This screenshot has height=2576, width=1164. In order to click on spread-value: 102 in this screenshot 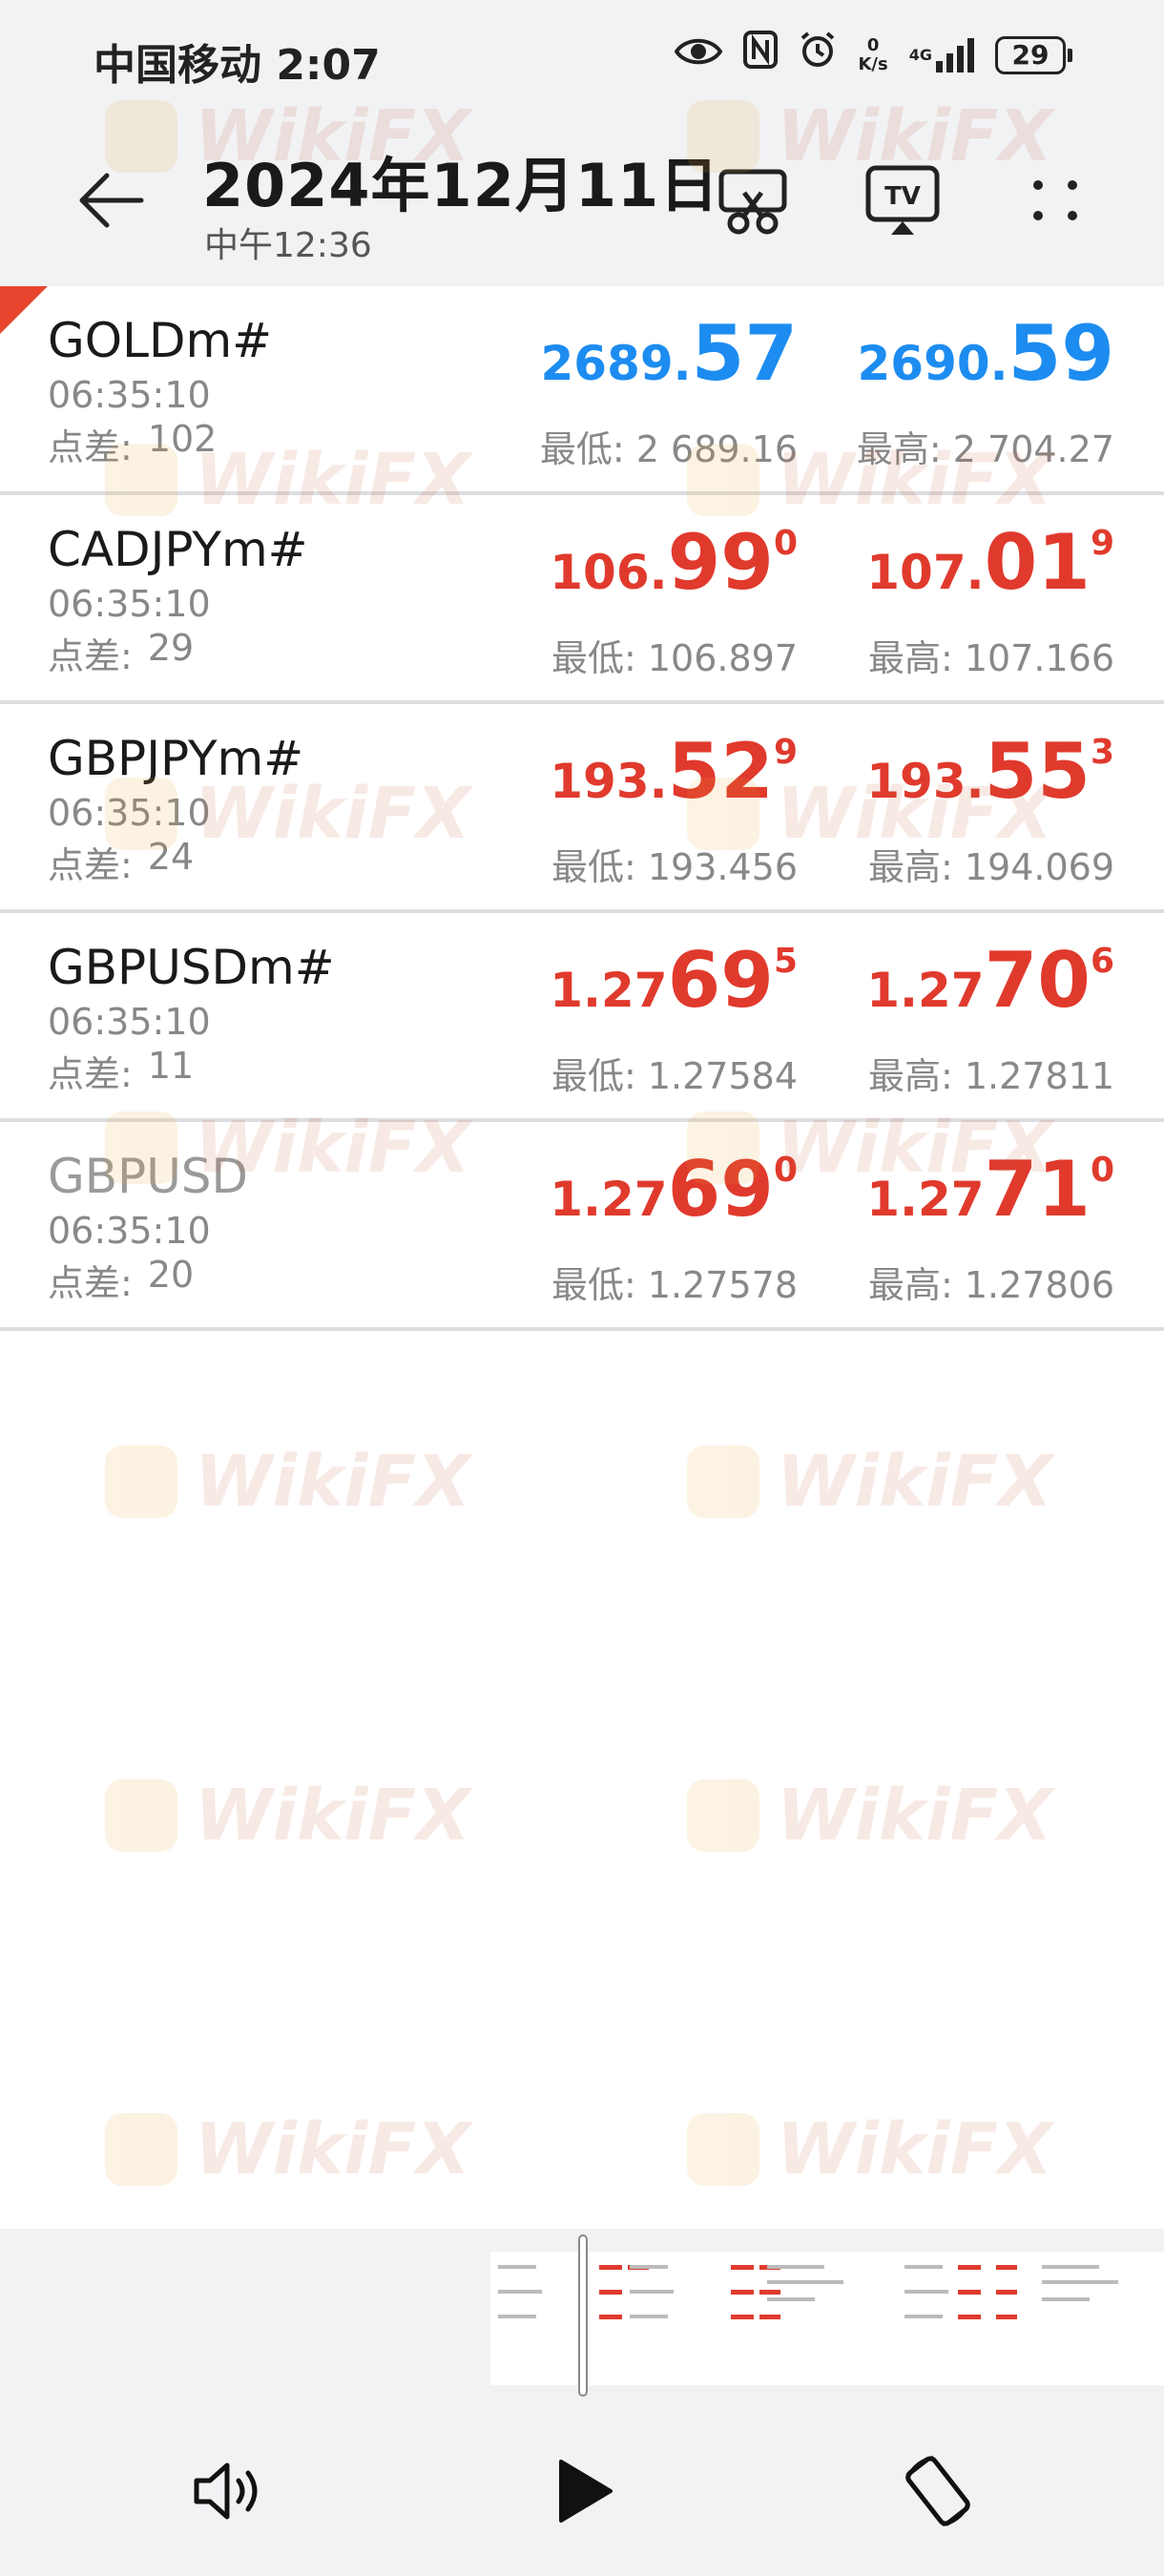, I will do `click(182, 439)`.